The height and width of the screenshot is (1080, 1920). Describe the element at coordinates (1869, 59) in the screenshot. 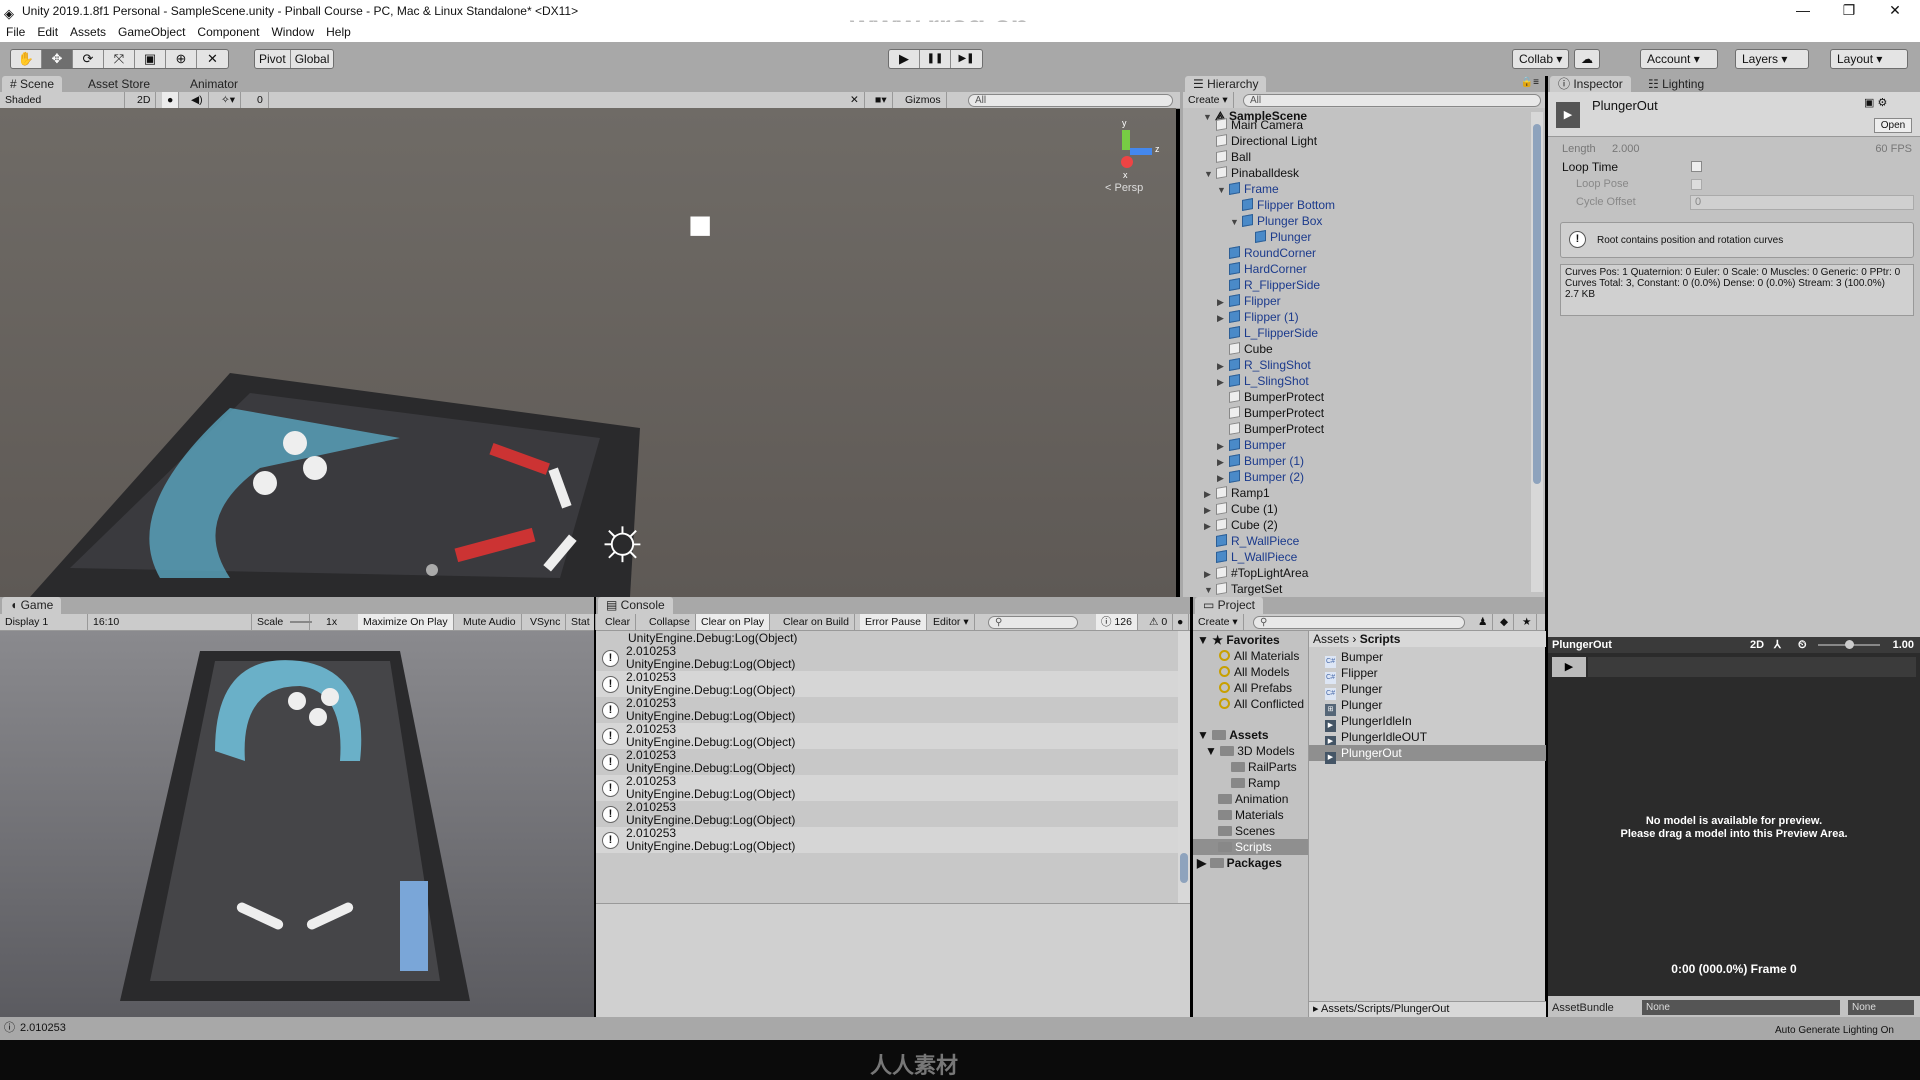

I see `layout-dropdown: Layout ▾` at that location.